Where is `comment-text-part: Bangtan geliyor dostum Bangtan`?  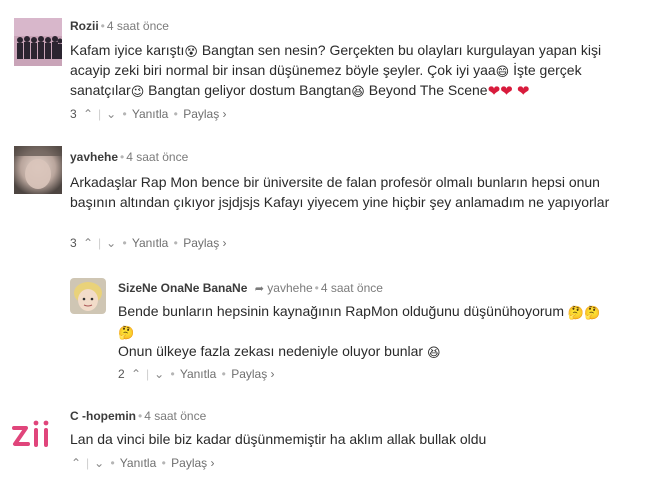 comment-text-part: Bangtan geliyor dostum Bangtan is located at coordinates (248, 90).